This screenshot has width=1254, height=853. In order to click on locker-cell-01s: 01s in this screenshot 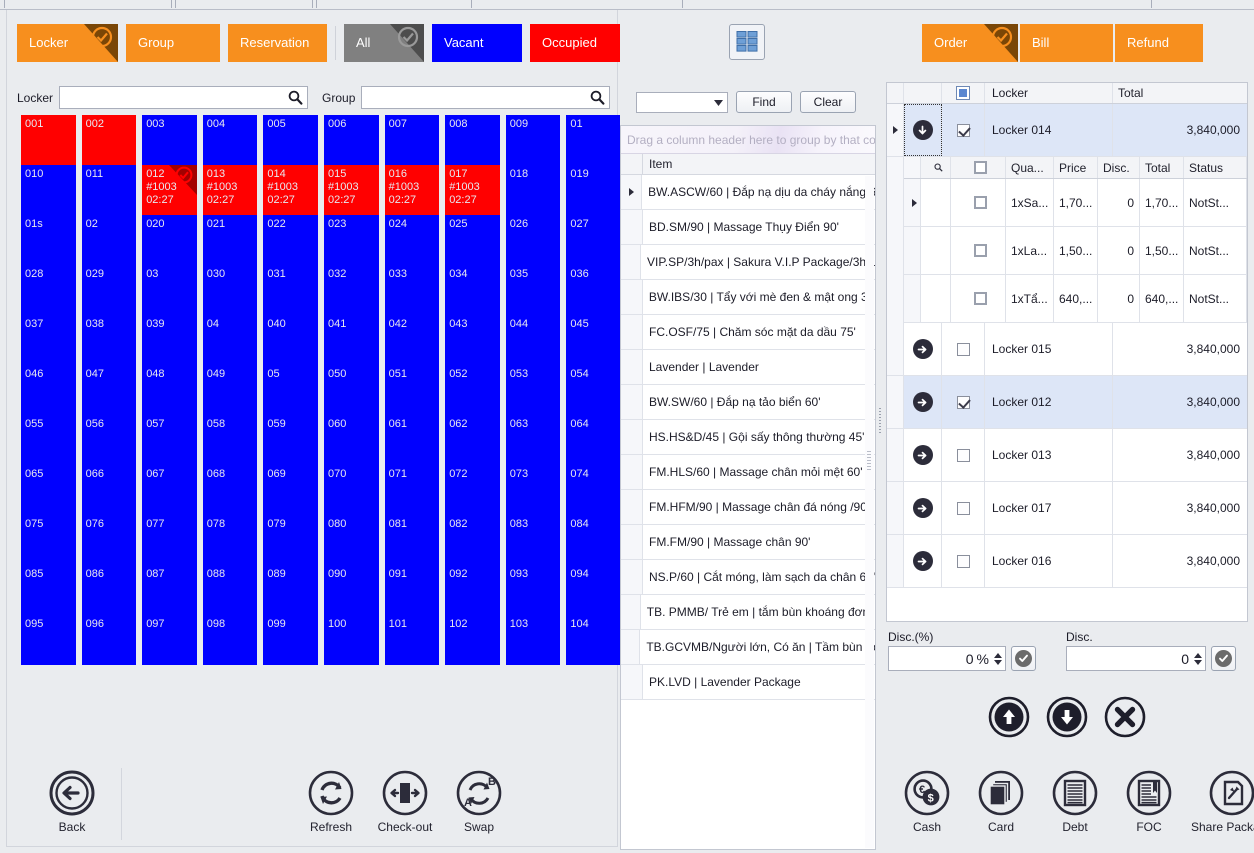, I will do `click(48, 240)`.